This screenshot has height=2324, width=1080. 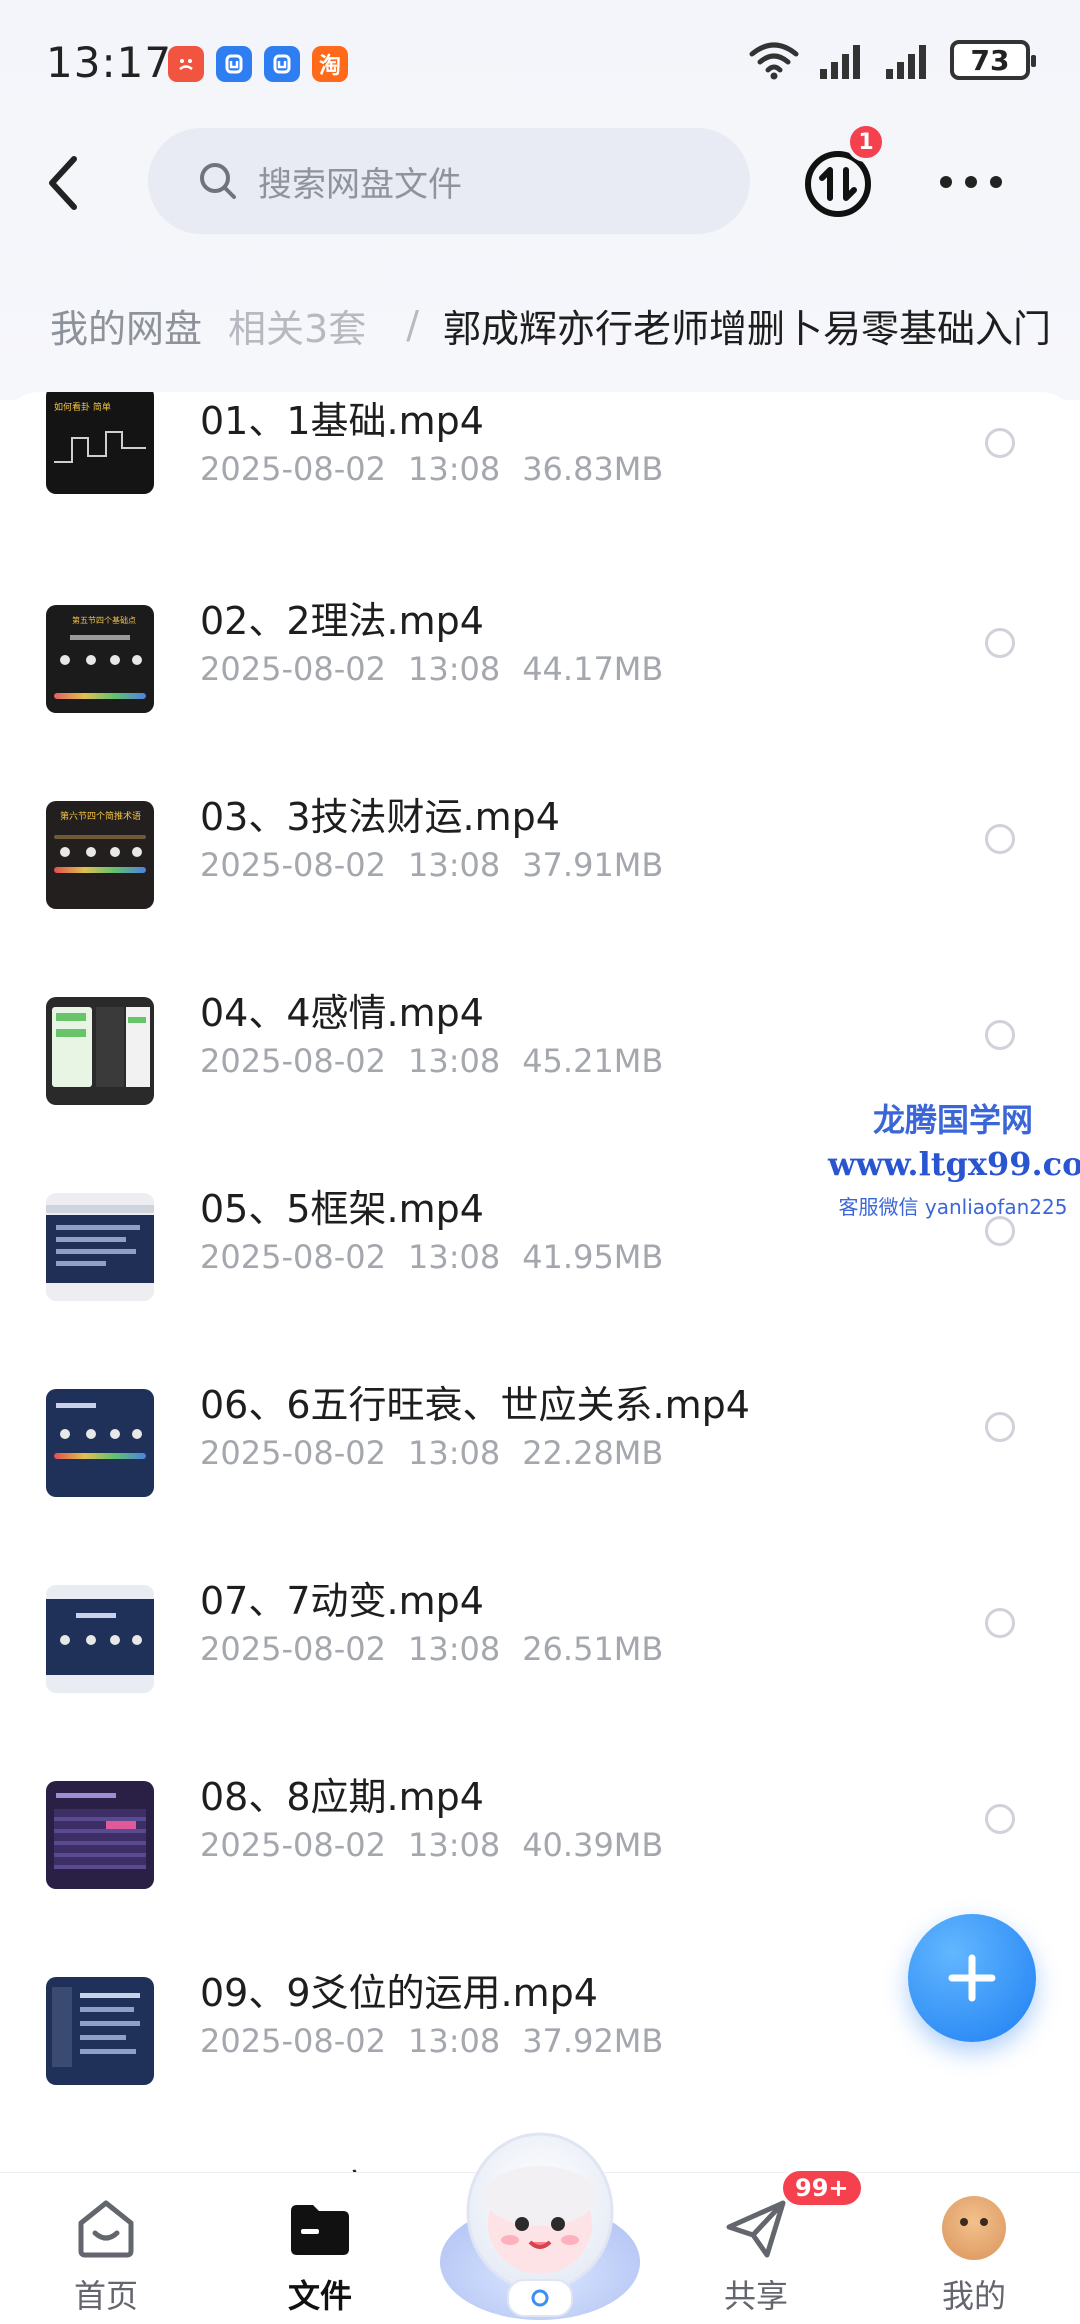 What do you see at coordinates (105, 2296) in the screenshot?
I see `nav-home-label: 首页` at bounding box center [105, 2296].